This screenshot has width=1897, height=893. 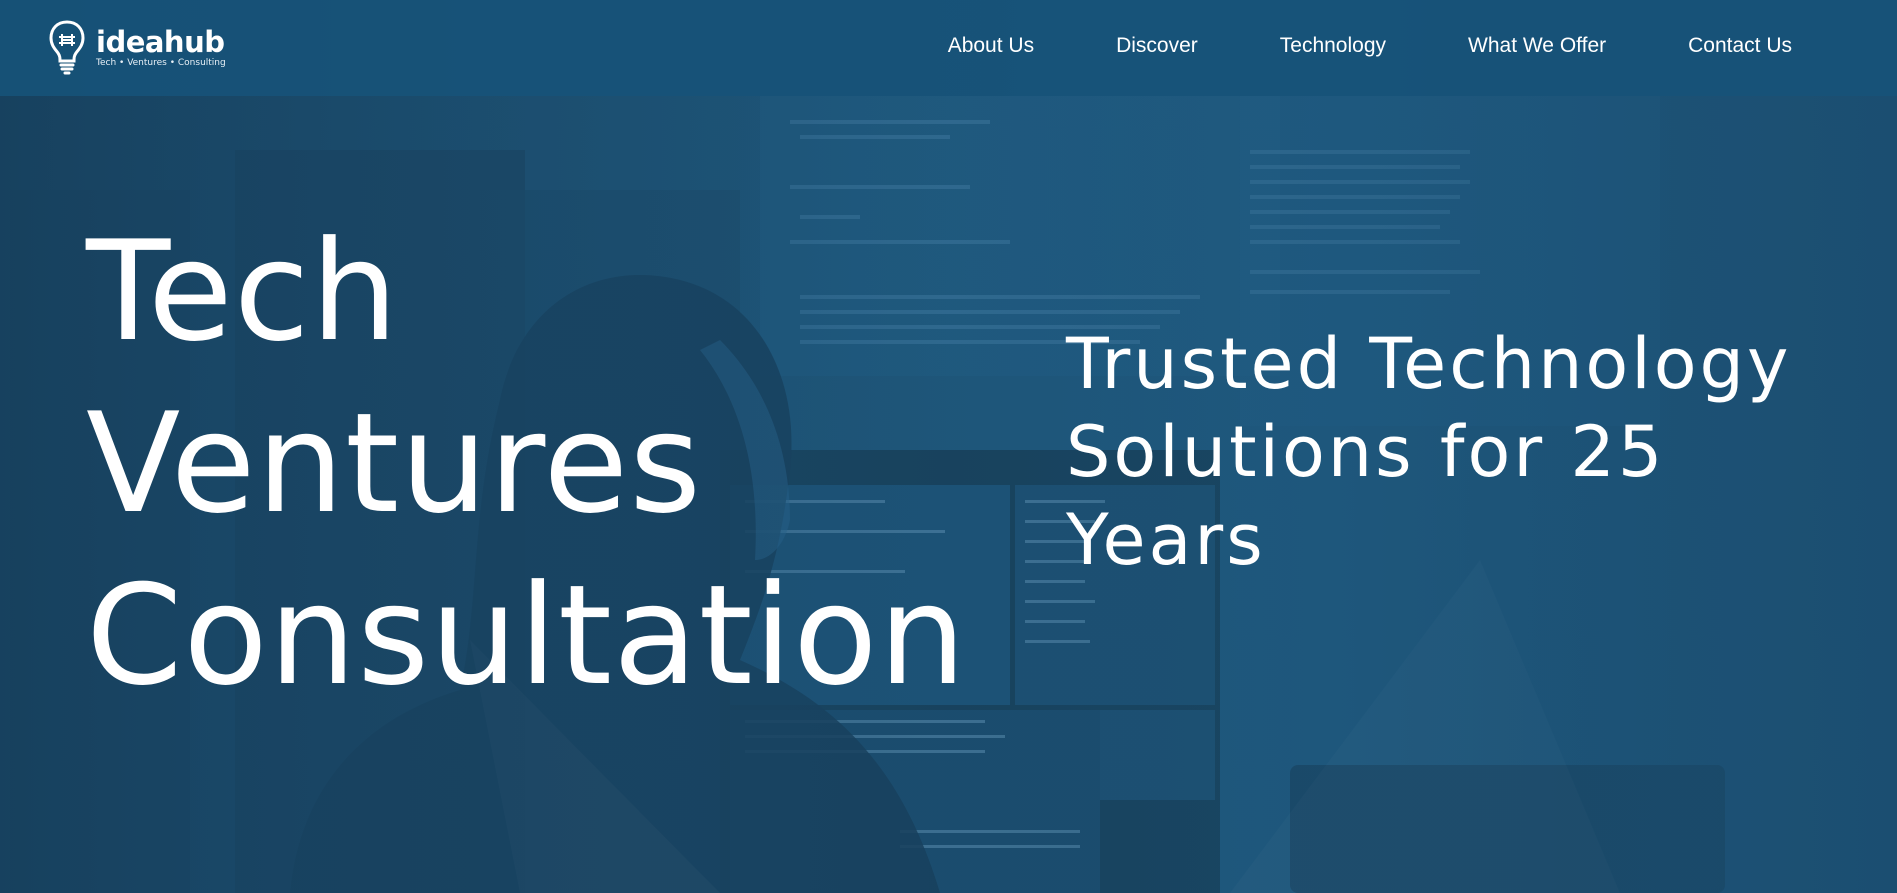 What do you see at coordinates (243, 291) in the screenshot?
I see `hero-title-line-tech: Tech` at bounding box center [243, 291].